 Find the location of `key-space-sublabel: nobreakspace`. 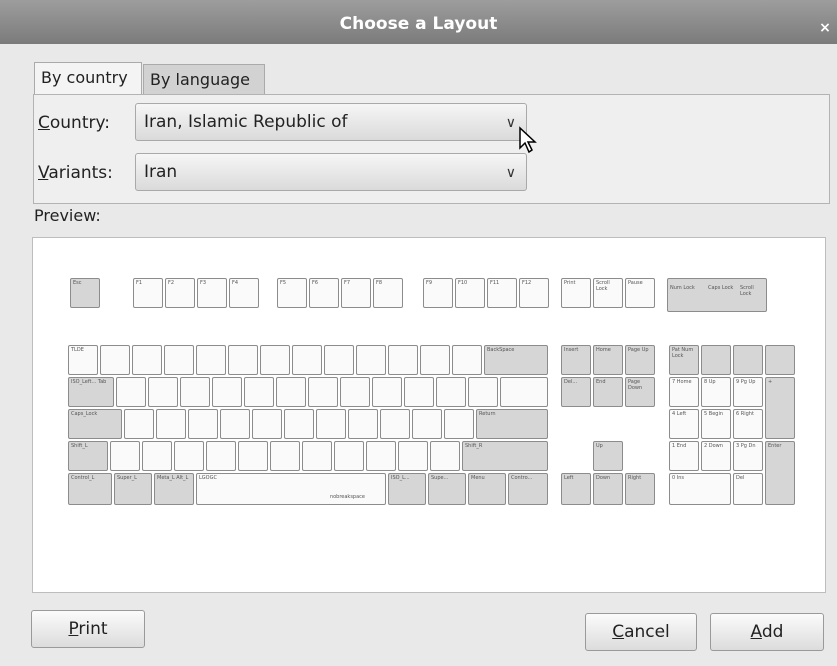

key-space-sublabel: nobreakspace is located at coordinates (347, 497).